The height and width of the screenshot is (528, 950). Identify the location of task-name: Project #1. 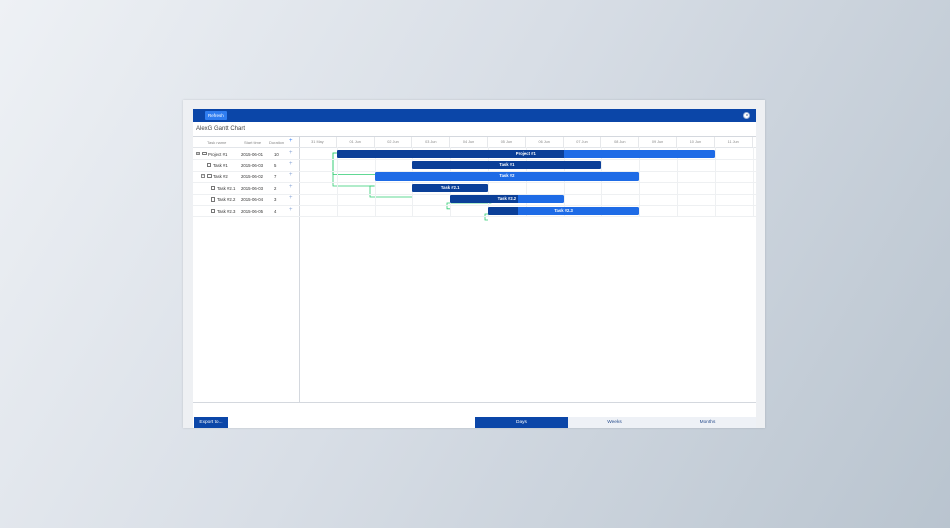
(218, 154).